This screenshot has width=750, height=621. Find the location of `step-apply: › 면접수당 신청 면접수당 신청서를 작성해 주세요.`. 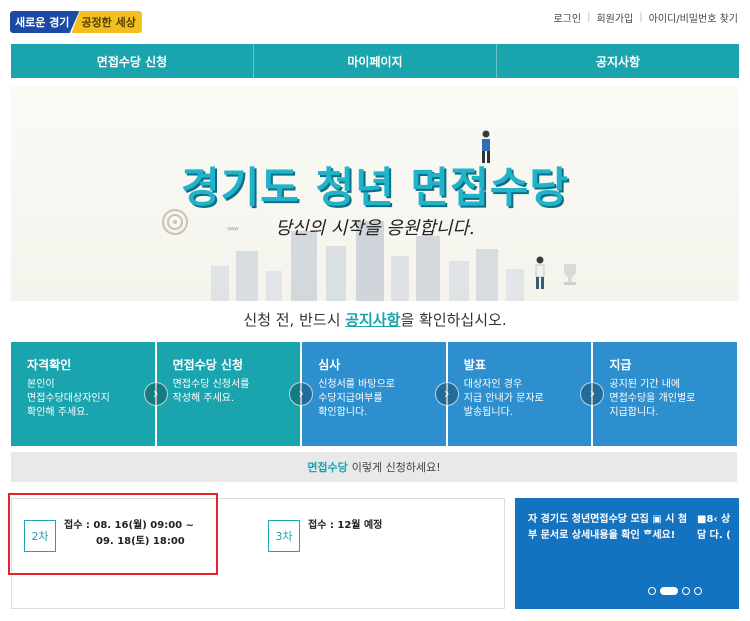

step-apply: › 면접수당 신청 면접수당 신청서를 작성해 주세요. is located at coordinates (222, 394).